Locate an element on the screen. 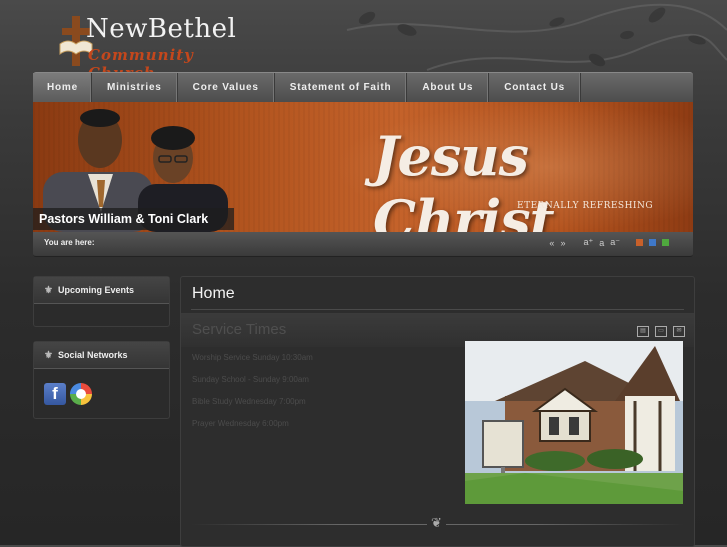 The image size is (727, 547). email-icon: ✉ is located at coordinates (679, 331).